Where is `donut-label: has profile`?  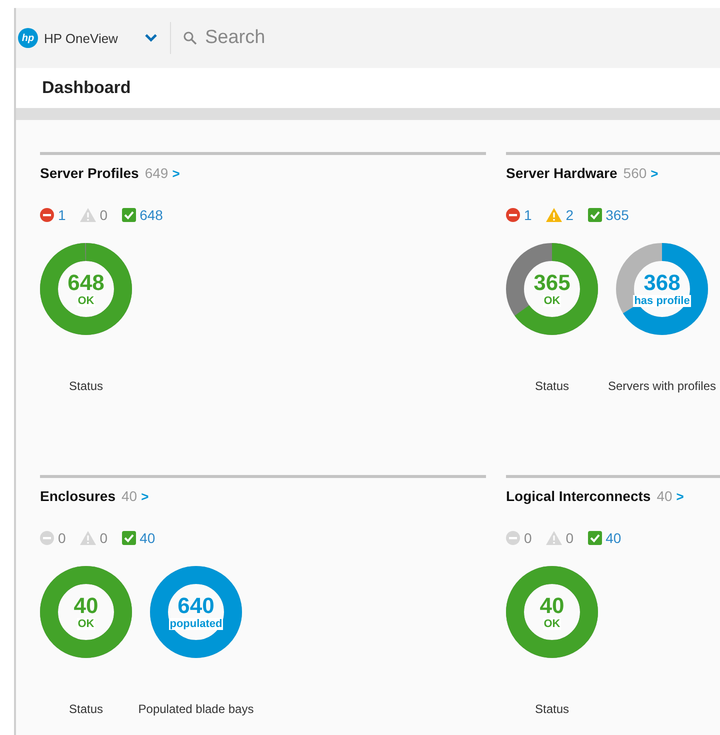 donut-label: has profile is located at coordinates (662, 301).